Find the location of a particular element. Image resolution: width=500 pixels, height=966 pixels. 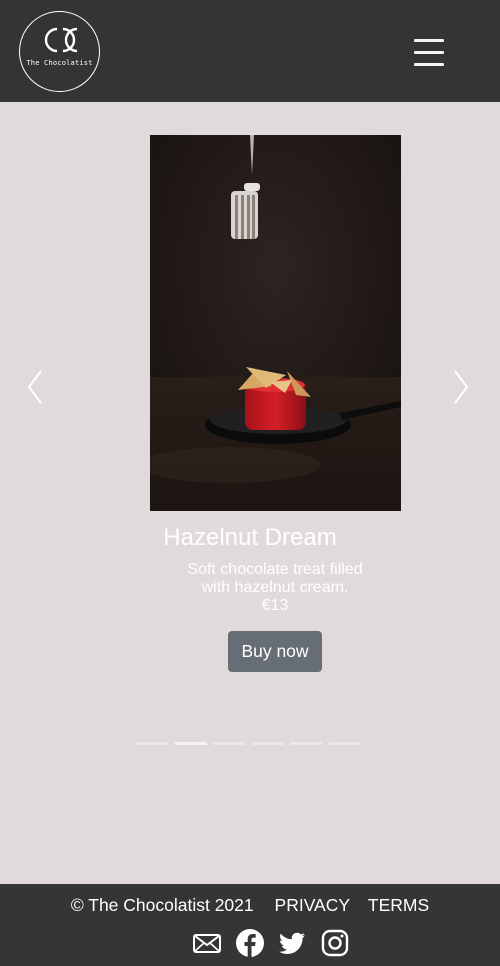

product-title: Hazelnut Dream is located at coordinates (250, 537).